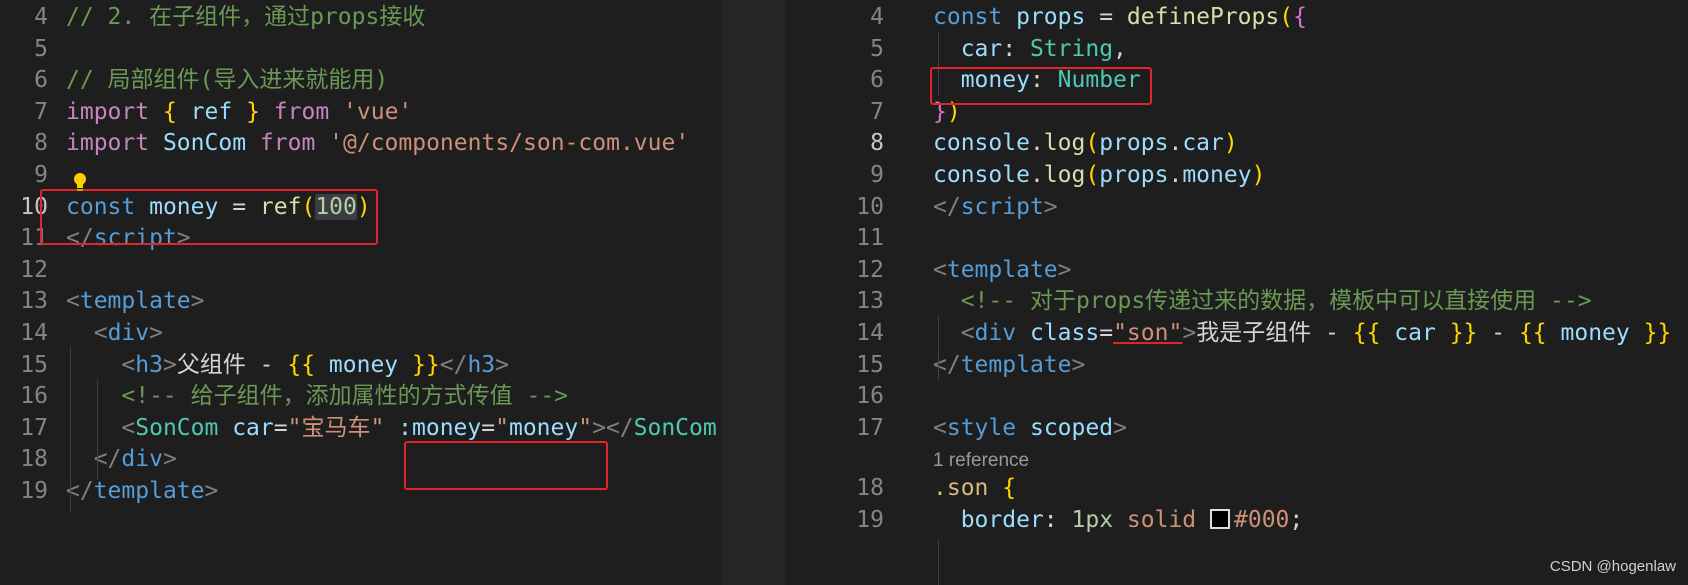 This screenshot has height=585, width=1688. I want to click on code-line: 7}), so click(1237, 112).